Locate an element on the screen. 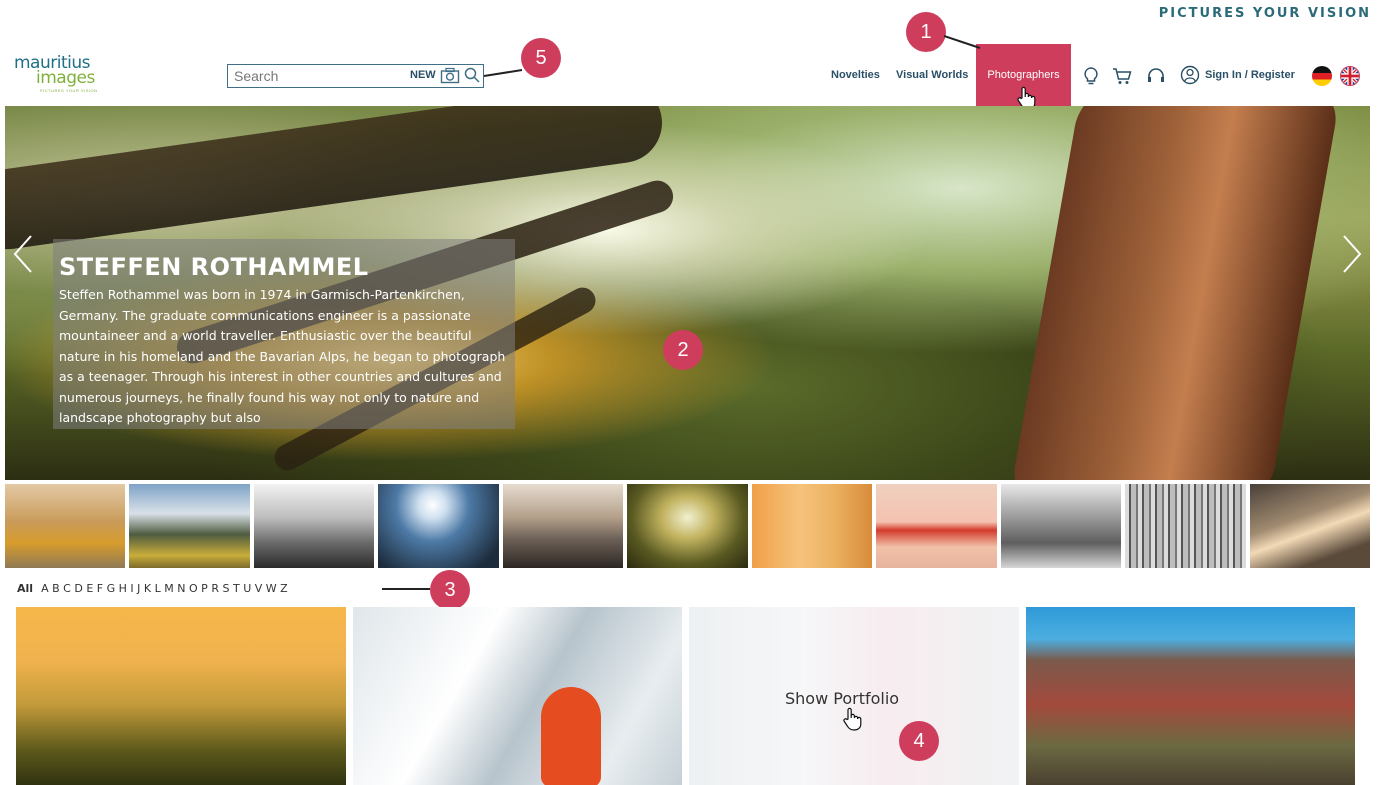 The height and width of the screenshot is (785, 1379). filter-letter: I is located at coordinates (131, 588).